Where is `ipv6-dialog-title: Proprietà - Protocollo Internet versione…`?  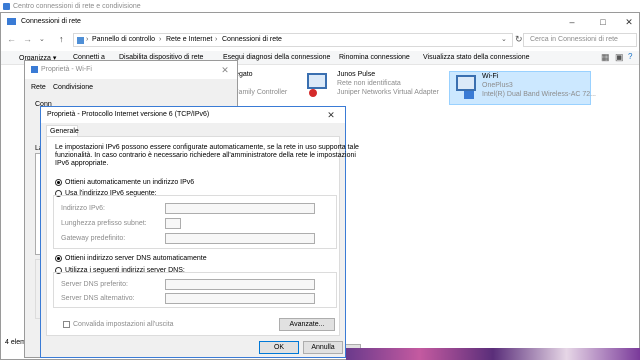
ipv6-dialog-title: Proprietà - Protocollo Internet versione… is located at coordinates (128, 114).